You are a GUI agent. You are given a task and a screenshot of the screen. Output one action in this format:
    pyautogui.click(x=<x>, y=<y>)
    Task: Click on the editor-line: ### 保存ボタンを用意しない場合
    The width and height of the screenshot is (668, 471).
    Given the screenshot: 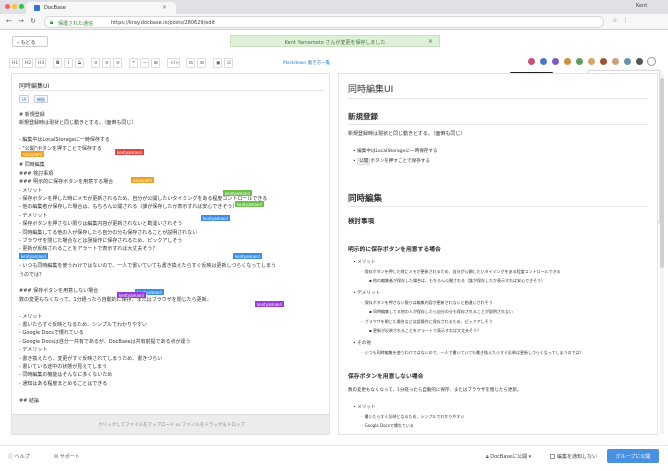 What is the action you would take?
    pyautogui.click(x=58, y=290)
    